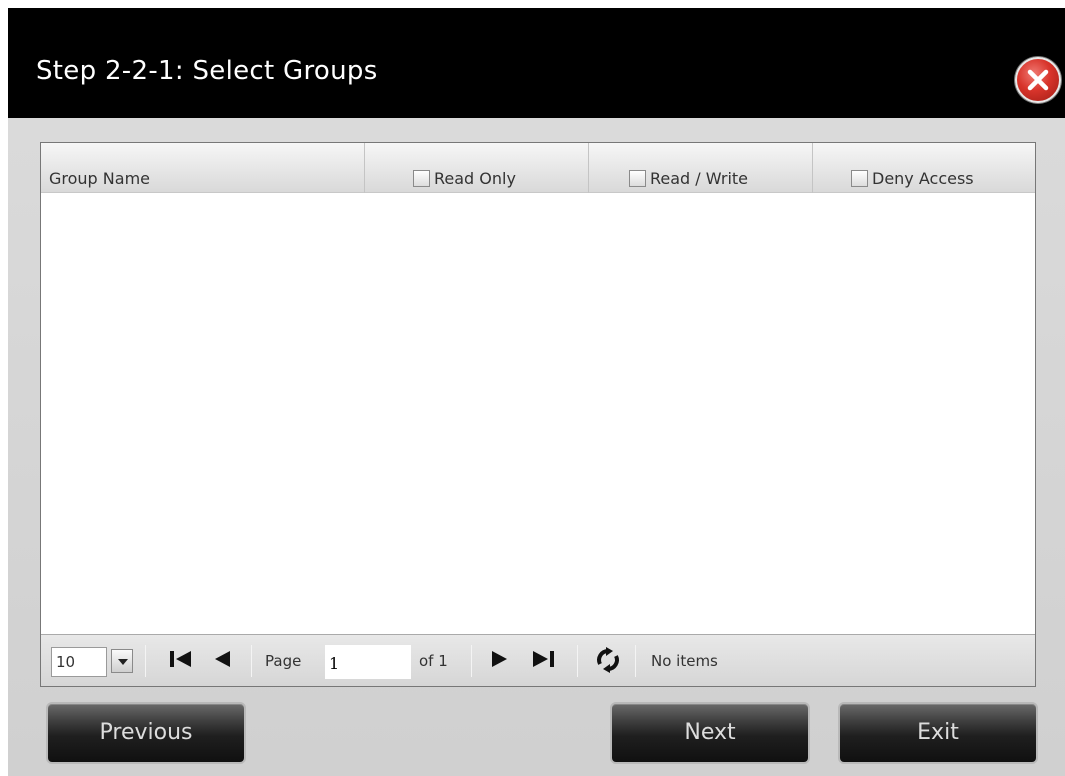 Image resolution: width=1065 pixels, height=776 pixels. What do you see at coordinates (637, 178) in the screenshot?
I see `read-write-all-checkbox` at bounding box center [637, 178].